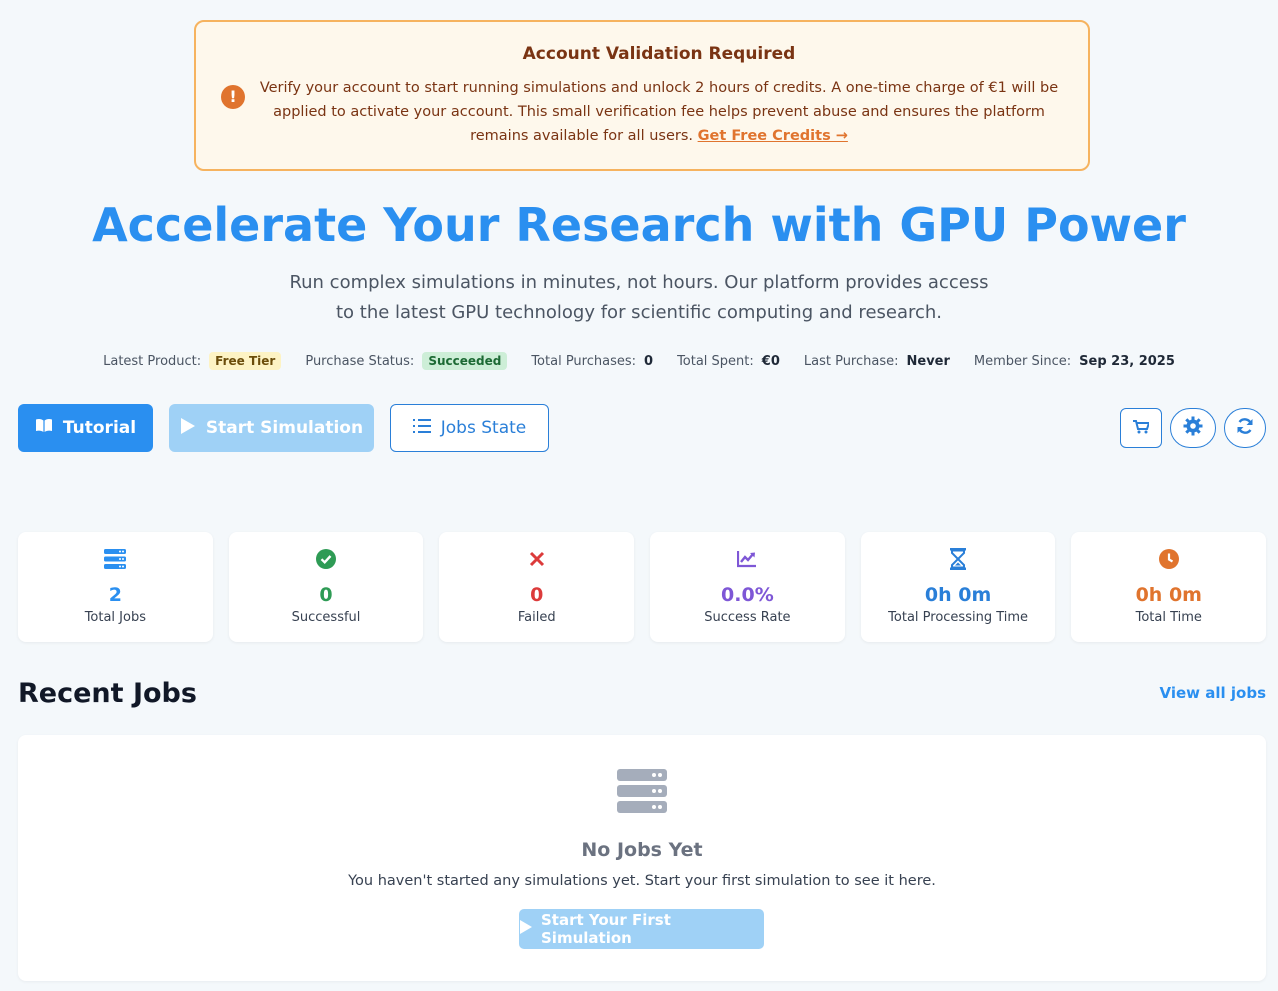  I want to click on exclamation-icon: !, so click(233, 97).